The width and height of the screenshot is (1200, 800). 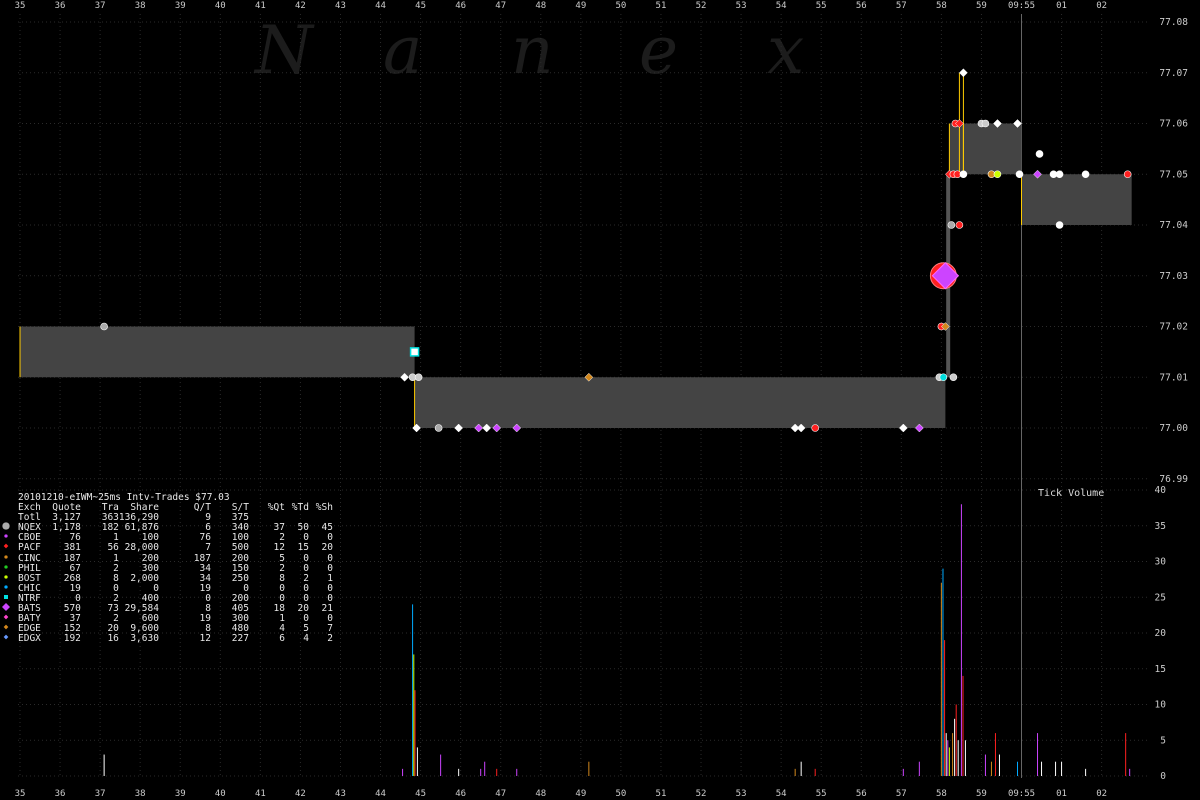 I want to click on x-tick-label-top: 41, so click(x=260, y=6).